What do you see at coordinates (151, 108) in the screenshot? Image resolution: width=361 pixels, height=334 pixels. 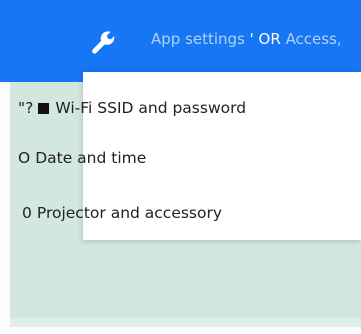 I see `menu-item-label: Wi-Fi SSID and password` at bounding box center [151, 108].